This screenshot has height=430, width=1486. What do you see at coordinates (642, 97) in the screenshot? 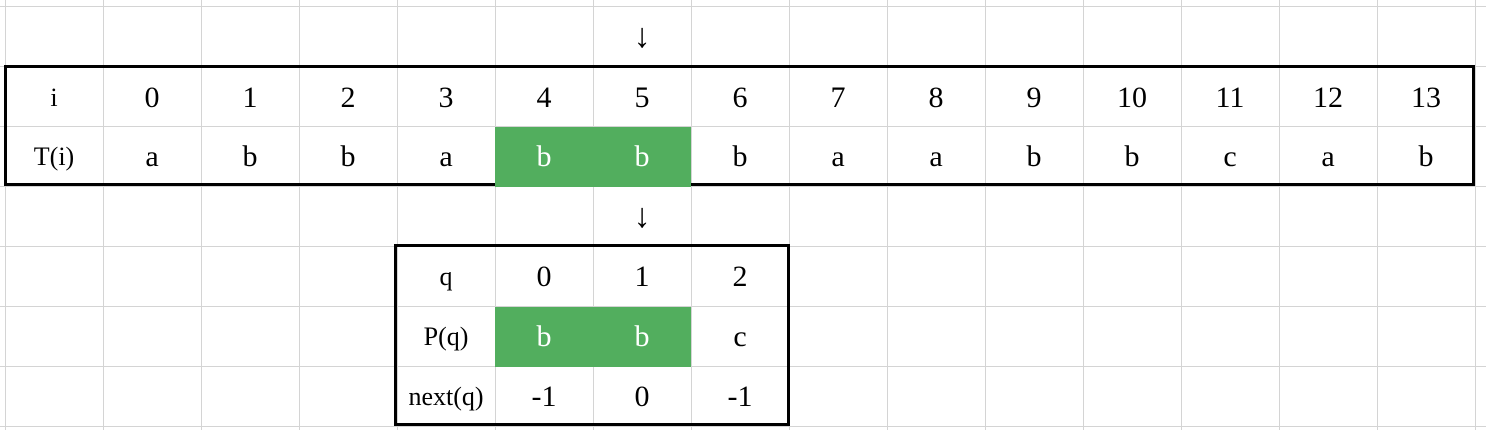
I see `text-index-cell: 5` at bounding box center [642, 97].